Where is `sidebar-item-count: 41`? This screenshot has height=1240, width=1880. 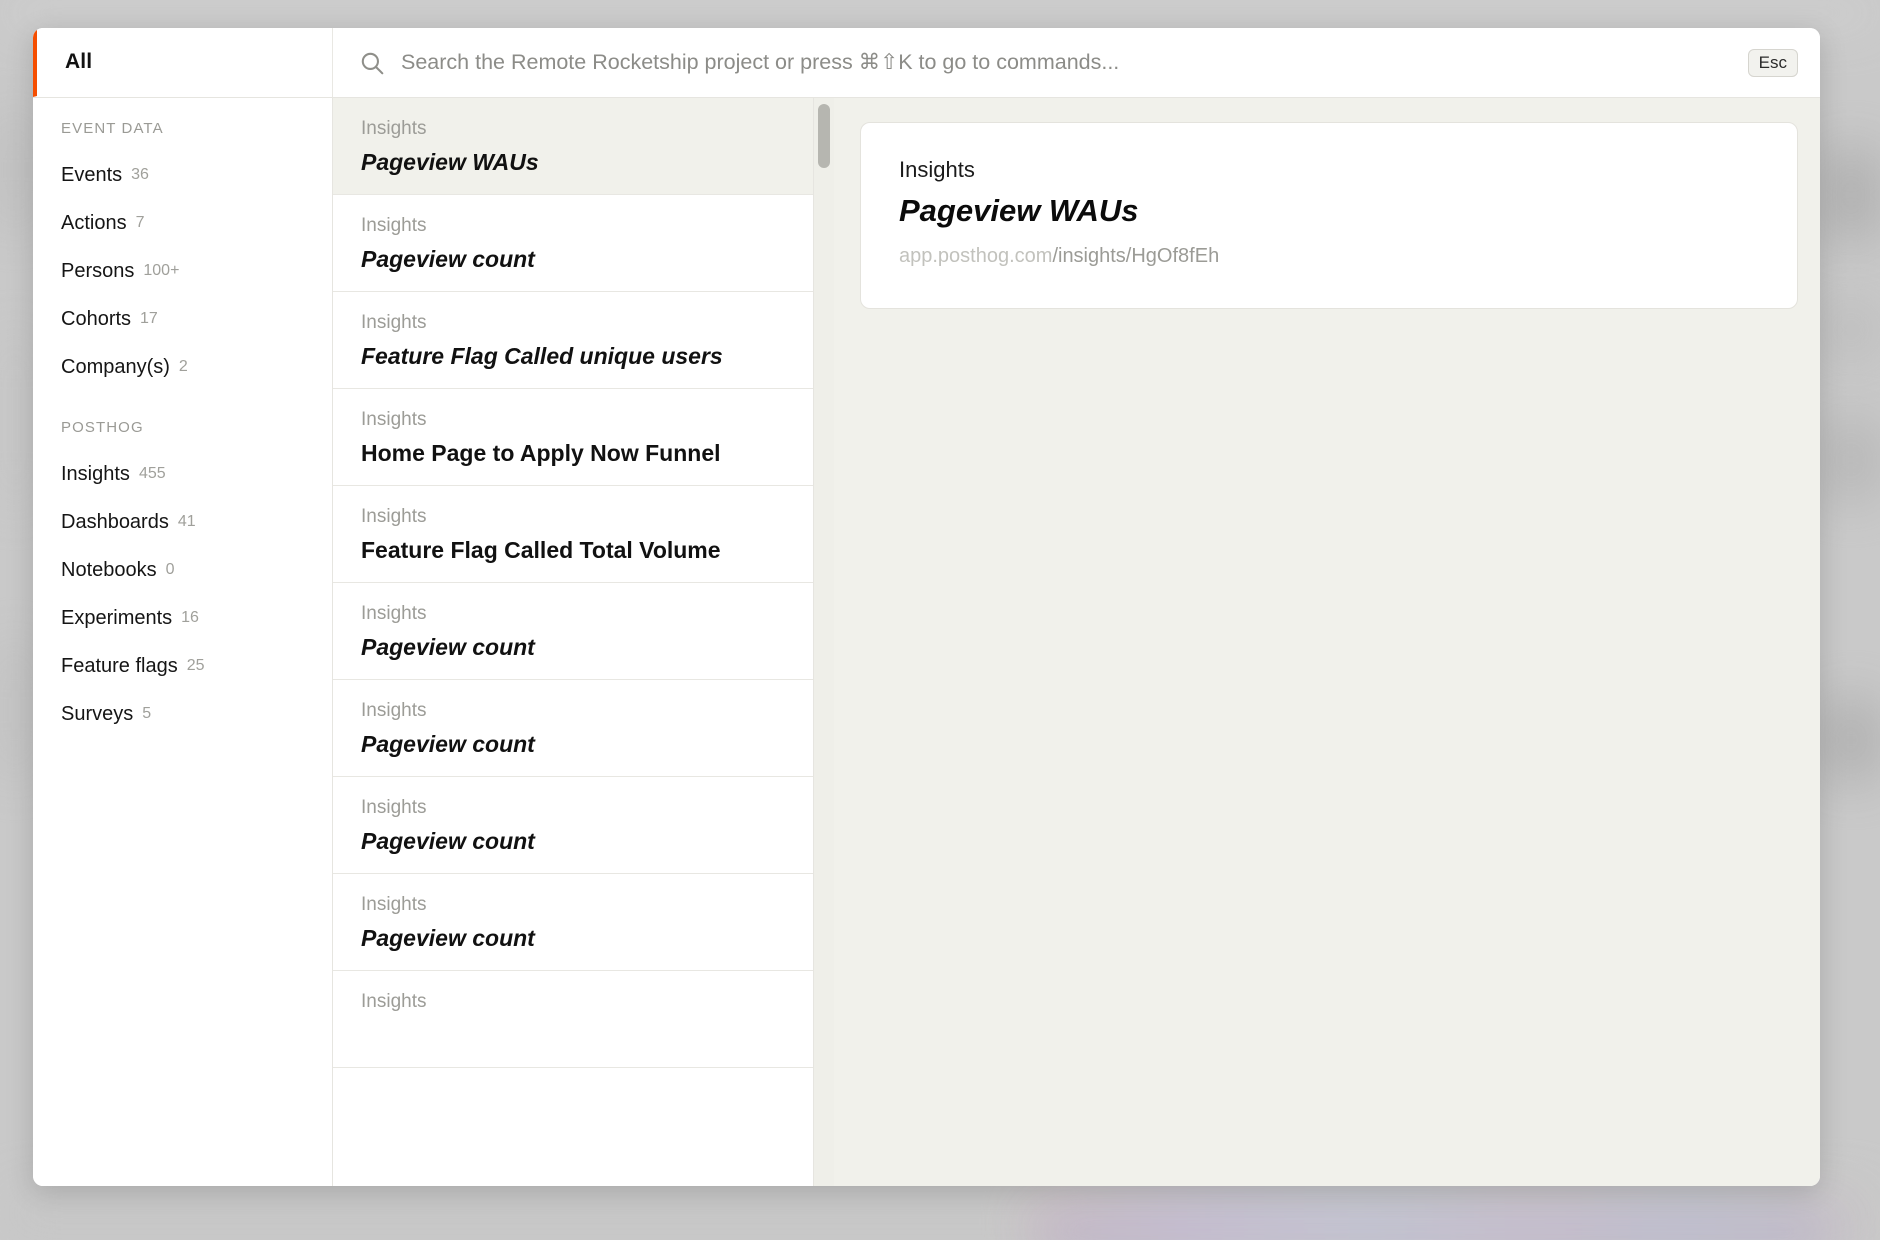 sidebar-item-count: 41 is located at coordinates (186, 521).